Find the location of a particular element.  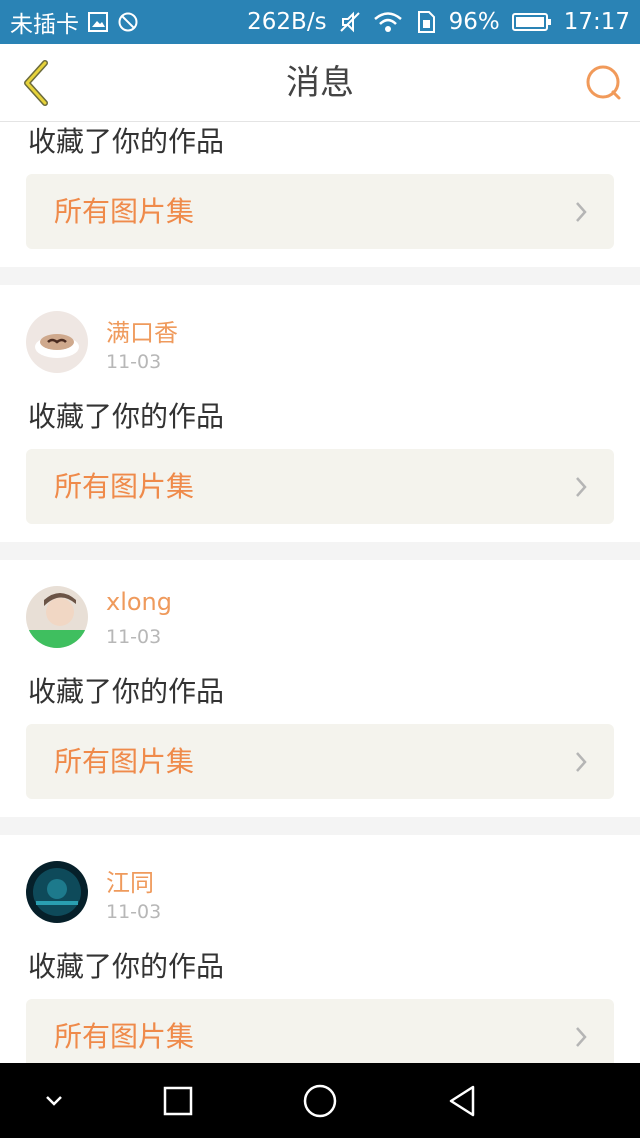

navigation-bar is located at coordinates (320, 1100).